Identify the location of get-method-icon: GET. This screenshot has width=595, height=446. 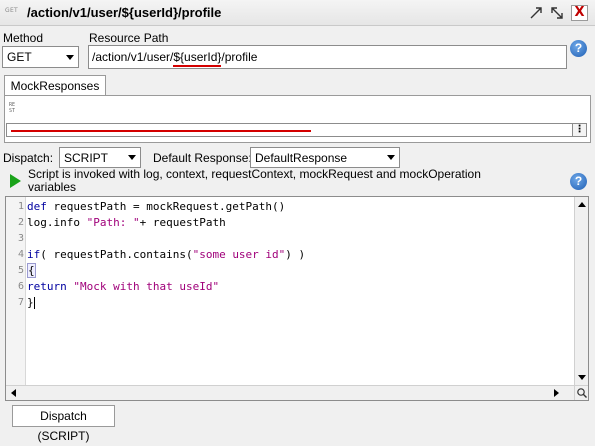
(12, 10).